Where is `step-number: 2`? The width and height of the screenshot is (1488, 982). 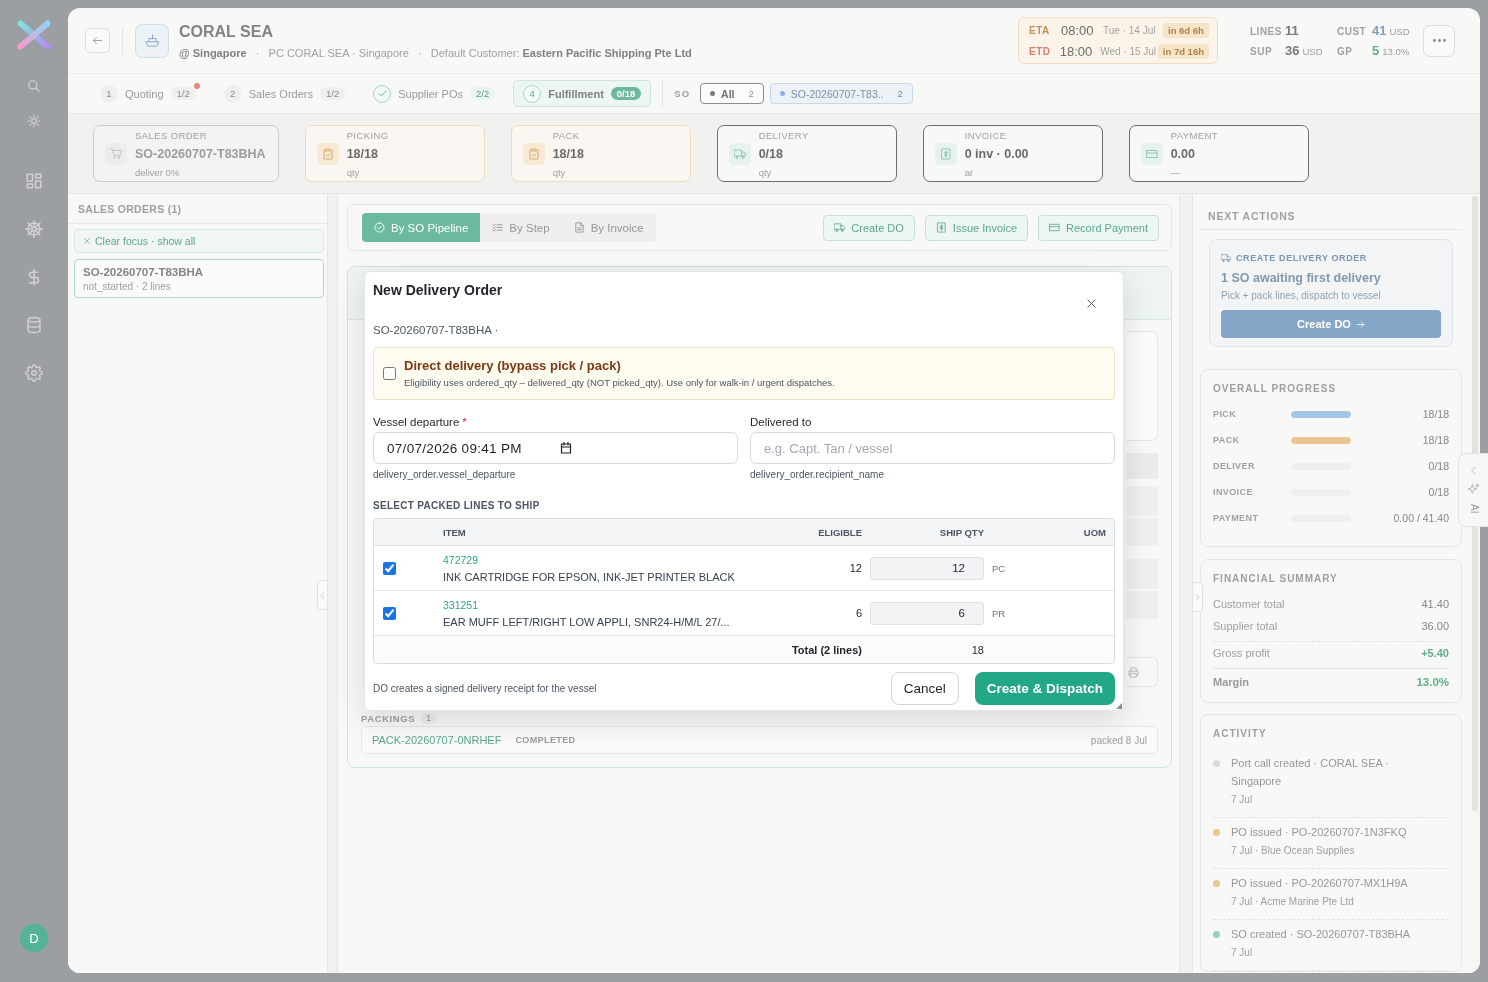 step-number: 2 is located at coordinates (232, 93).